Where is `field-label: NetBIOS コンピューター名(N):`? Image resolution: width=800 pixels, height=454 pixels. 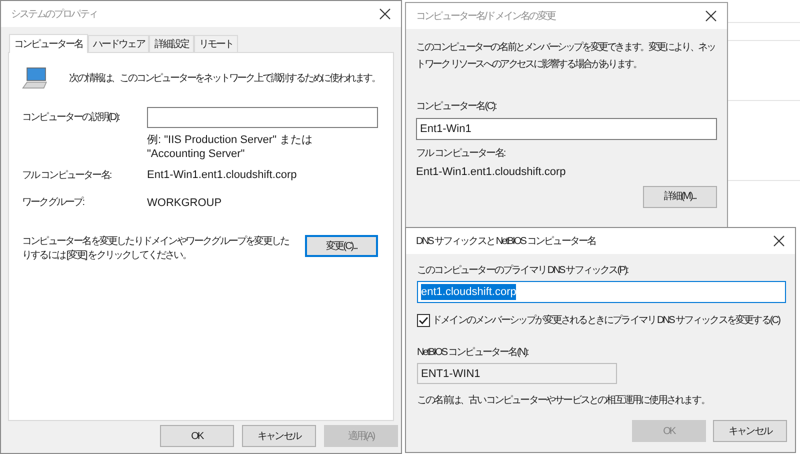
field-label: NetBIOS コンピューター名(N): is located at coordinates (473, 353).